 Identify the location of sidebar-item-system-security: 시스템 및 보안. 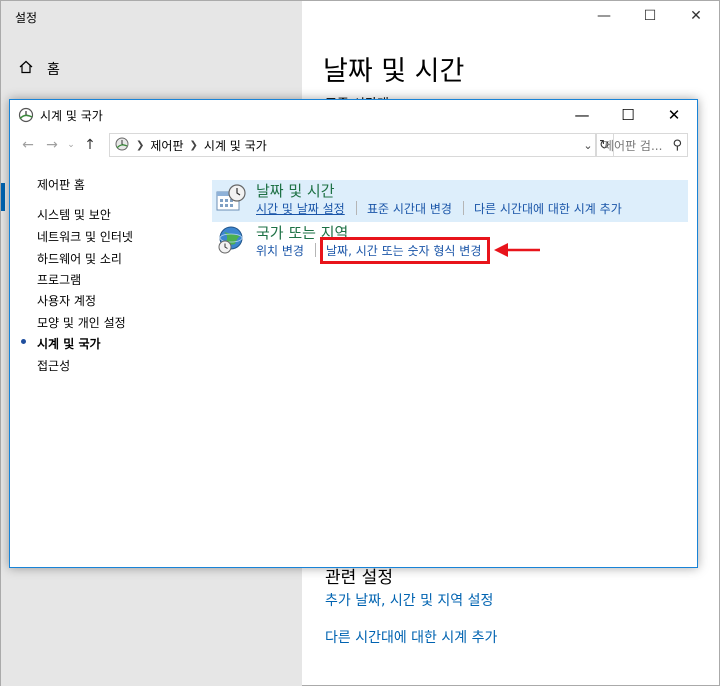
(74, 214).